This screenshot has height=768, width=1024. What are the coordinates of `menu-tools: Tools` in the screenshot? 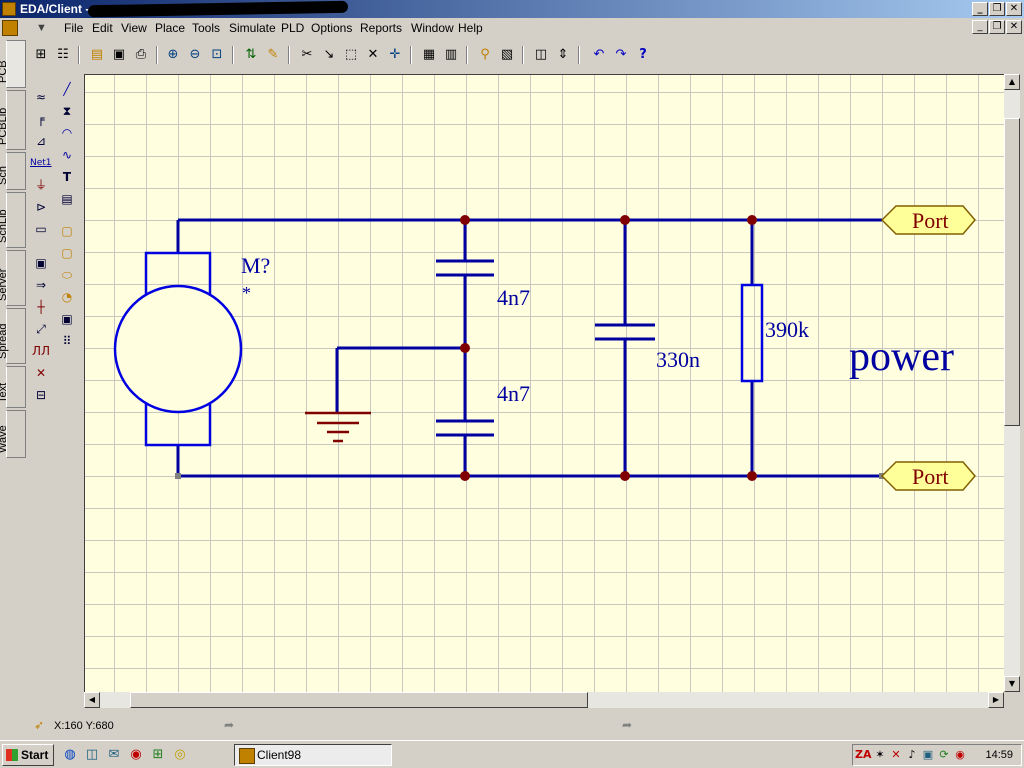 It's located at (206, 28).